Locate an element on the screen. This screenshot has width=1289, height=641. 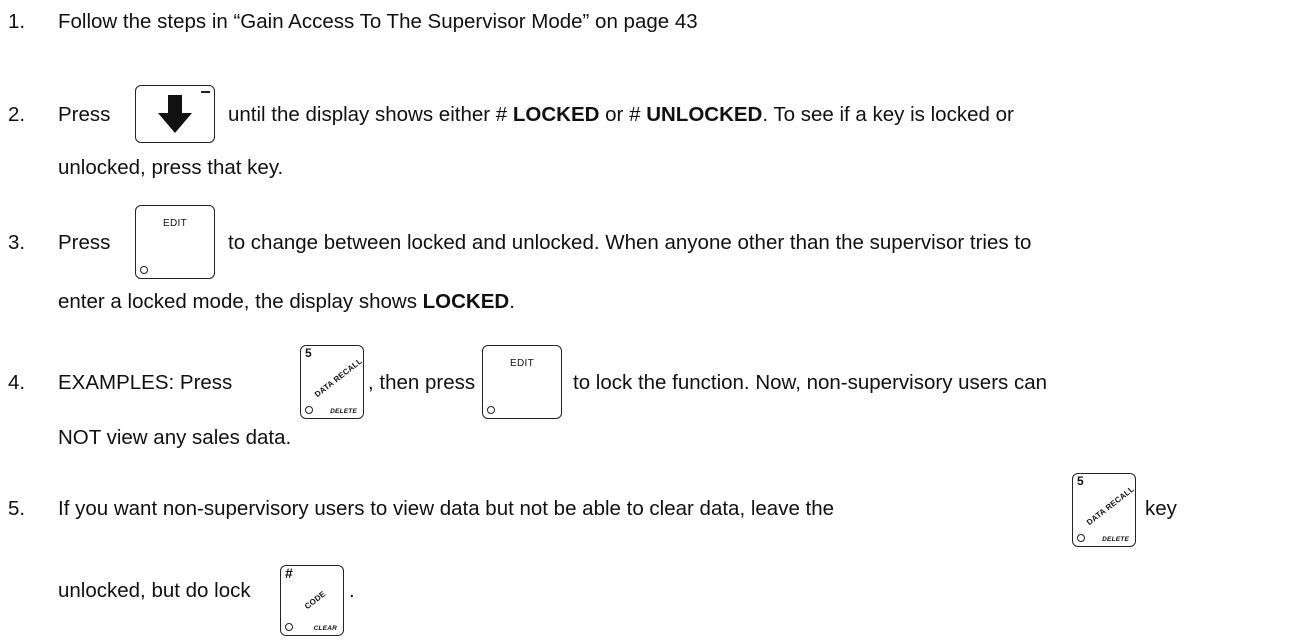
code-key: # CODE CLEAR is located at coordinates (312, 600).